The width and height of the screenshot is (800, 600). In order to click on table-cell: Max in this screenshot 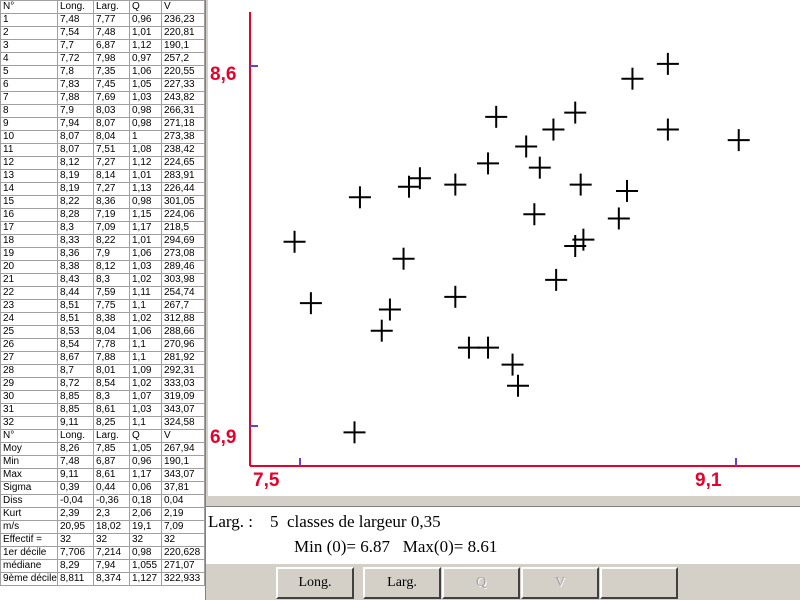, I will do `click(29, 475)`.